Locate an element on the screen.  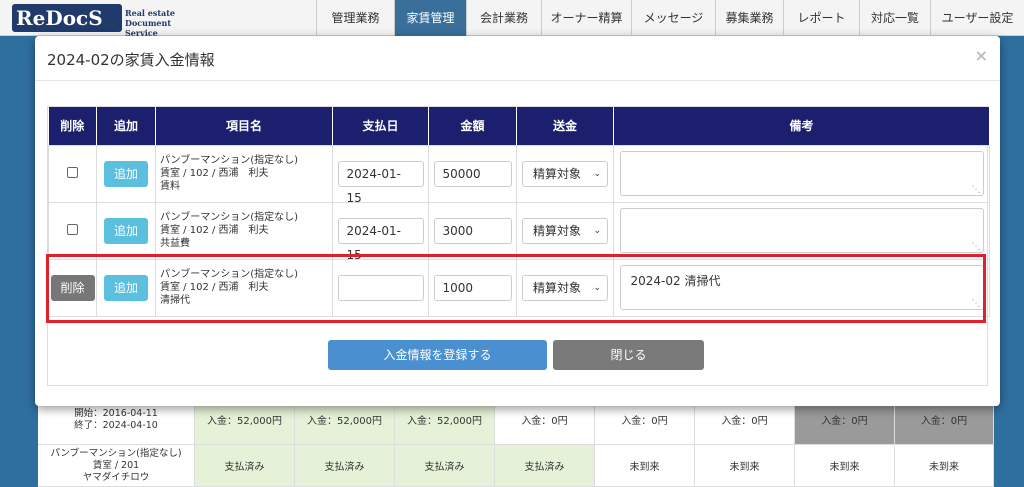
close-icon: × is located at coordinates (981, 55).